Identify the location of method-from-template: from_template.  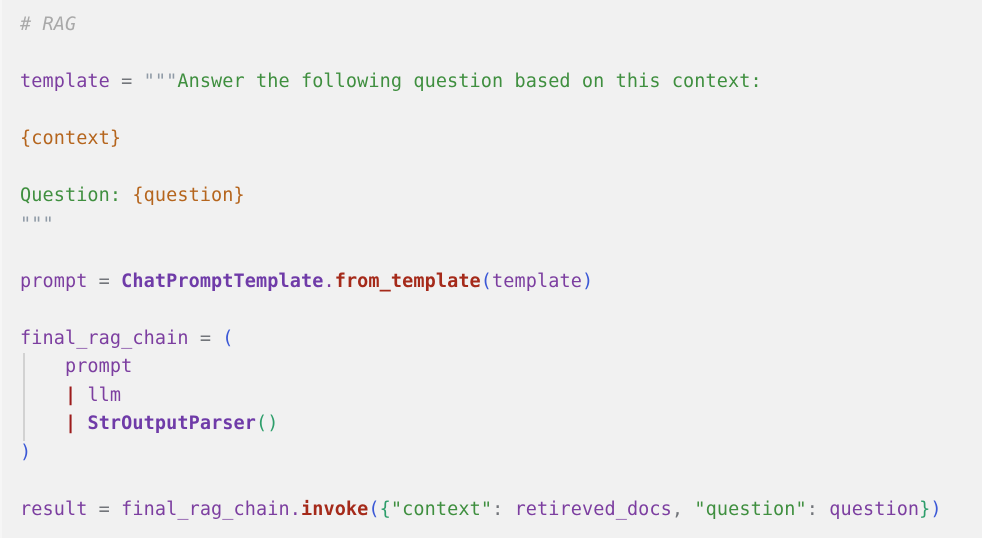
(407, 281).